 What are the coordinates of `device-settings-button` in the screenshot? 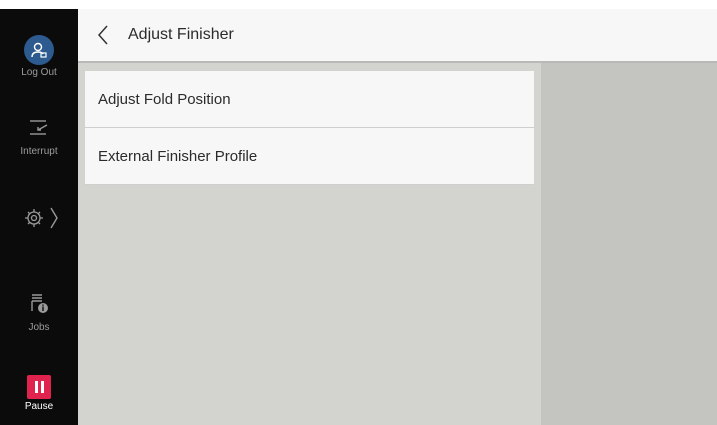 It's located at (39, 220).